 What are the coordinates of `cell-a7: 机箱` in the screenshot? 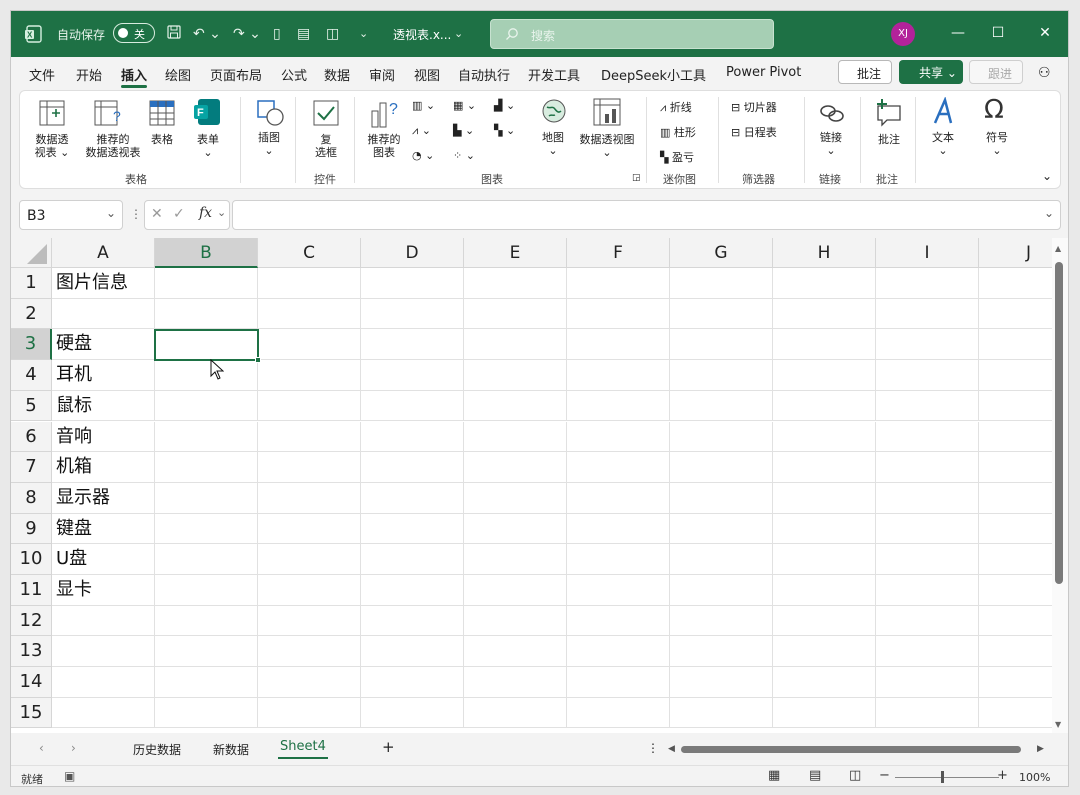 It's located at (103, 467).